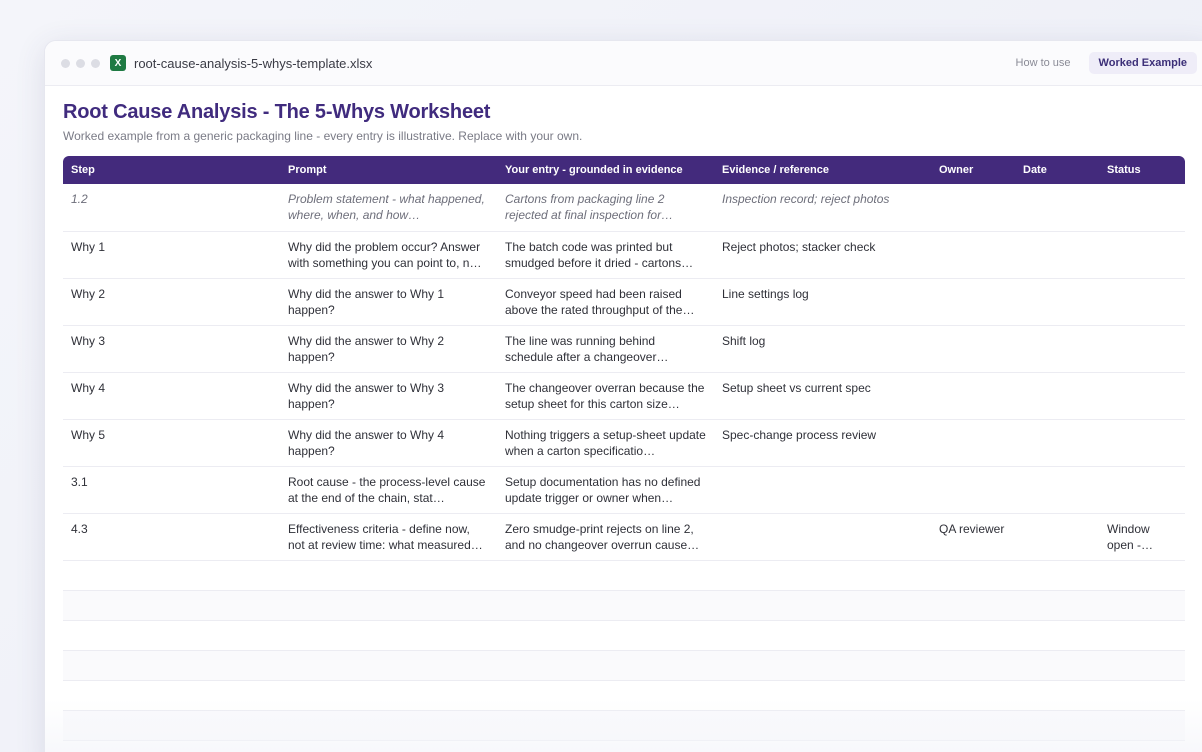 This screenshot has height=752, width=1202. Describe the element at coordinates (822, 443) in the screenshot. I see `cell-evidence: Spec-change process review` at that location.